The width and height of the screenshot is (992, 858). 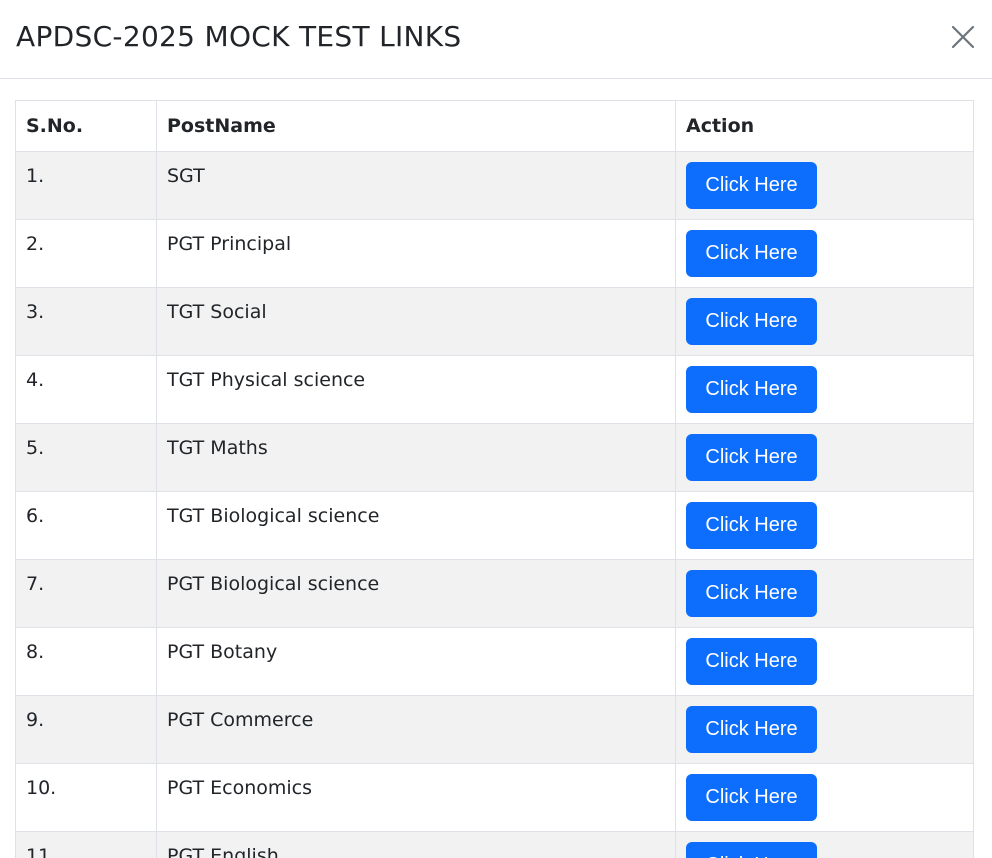 I want to click on table-row: 6. TGT Biological science Click Here, so click(x=494, y=525).